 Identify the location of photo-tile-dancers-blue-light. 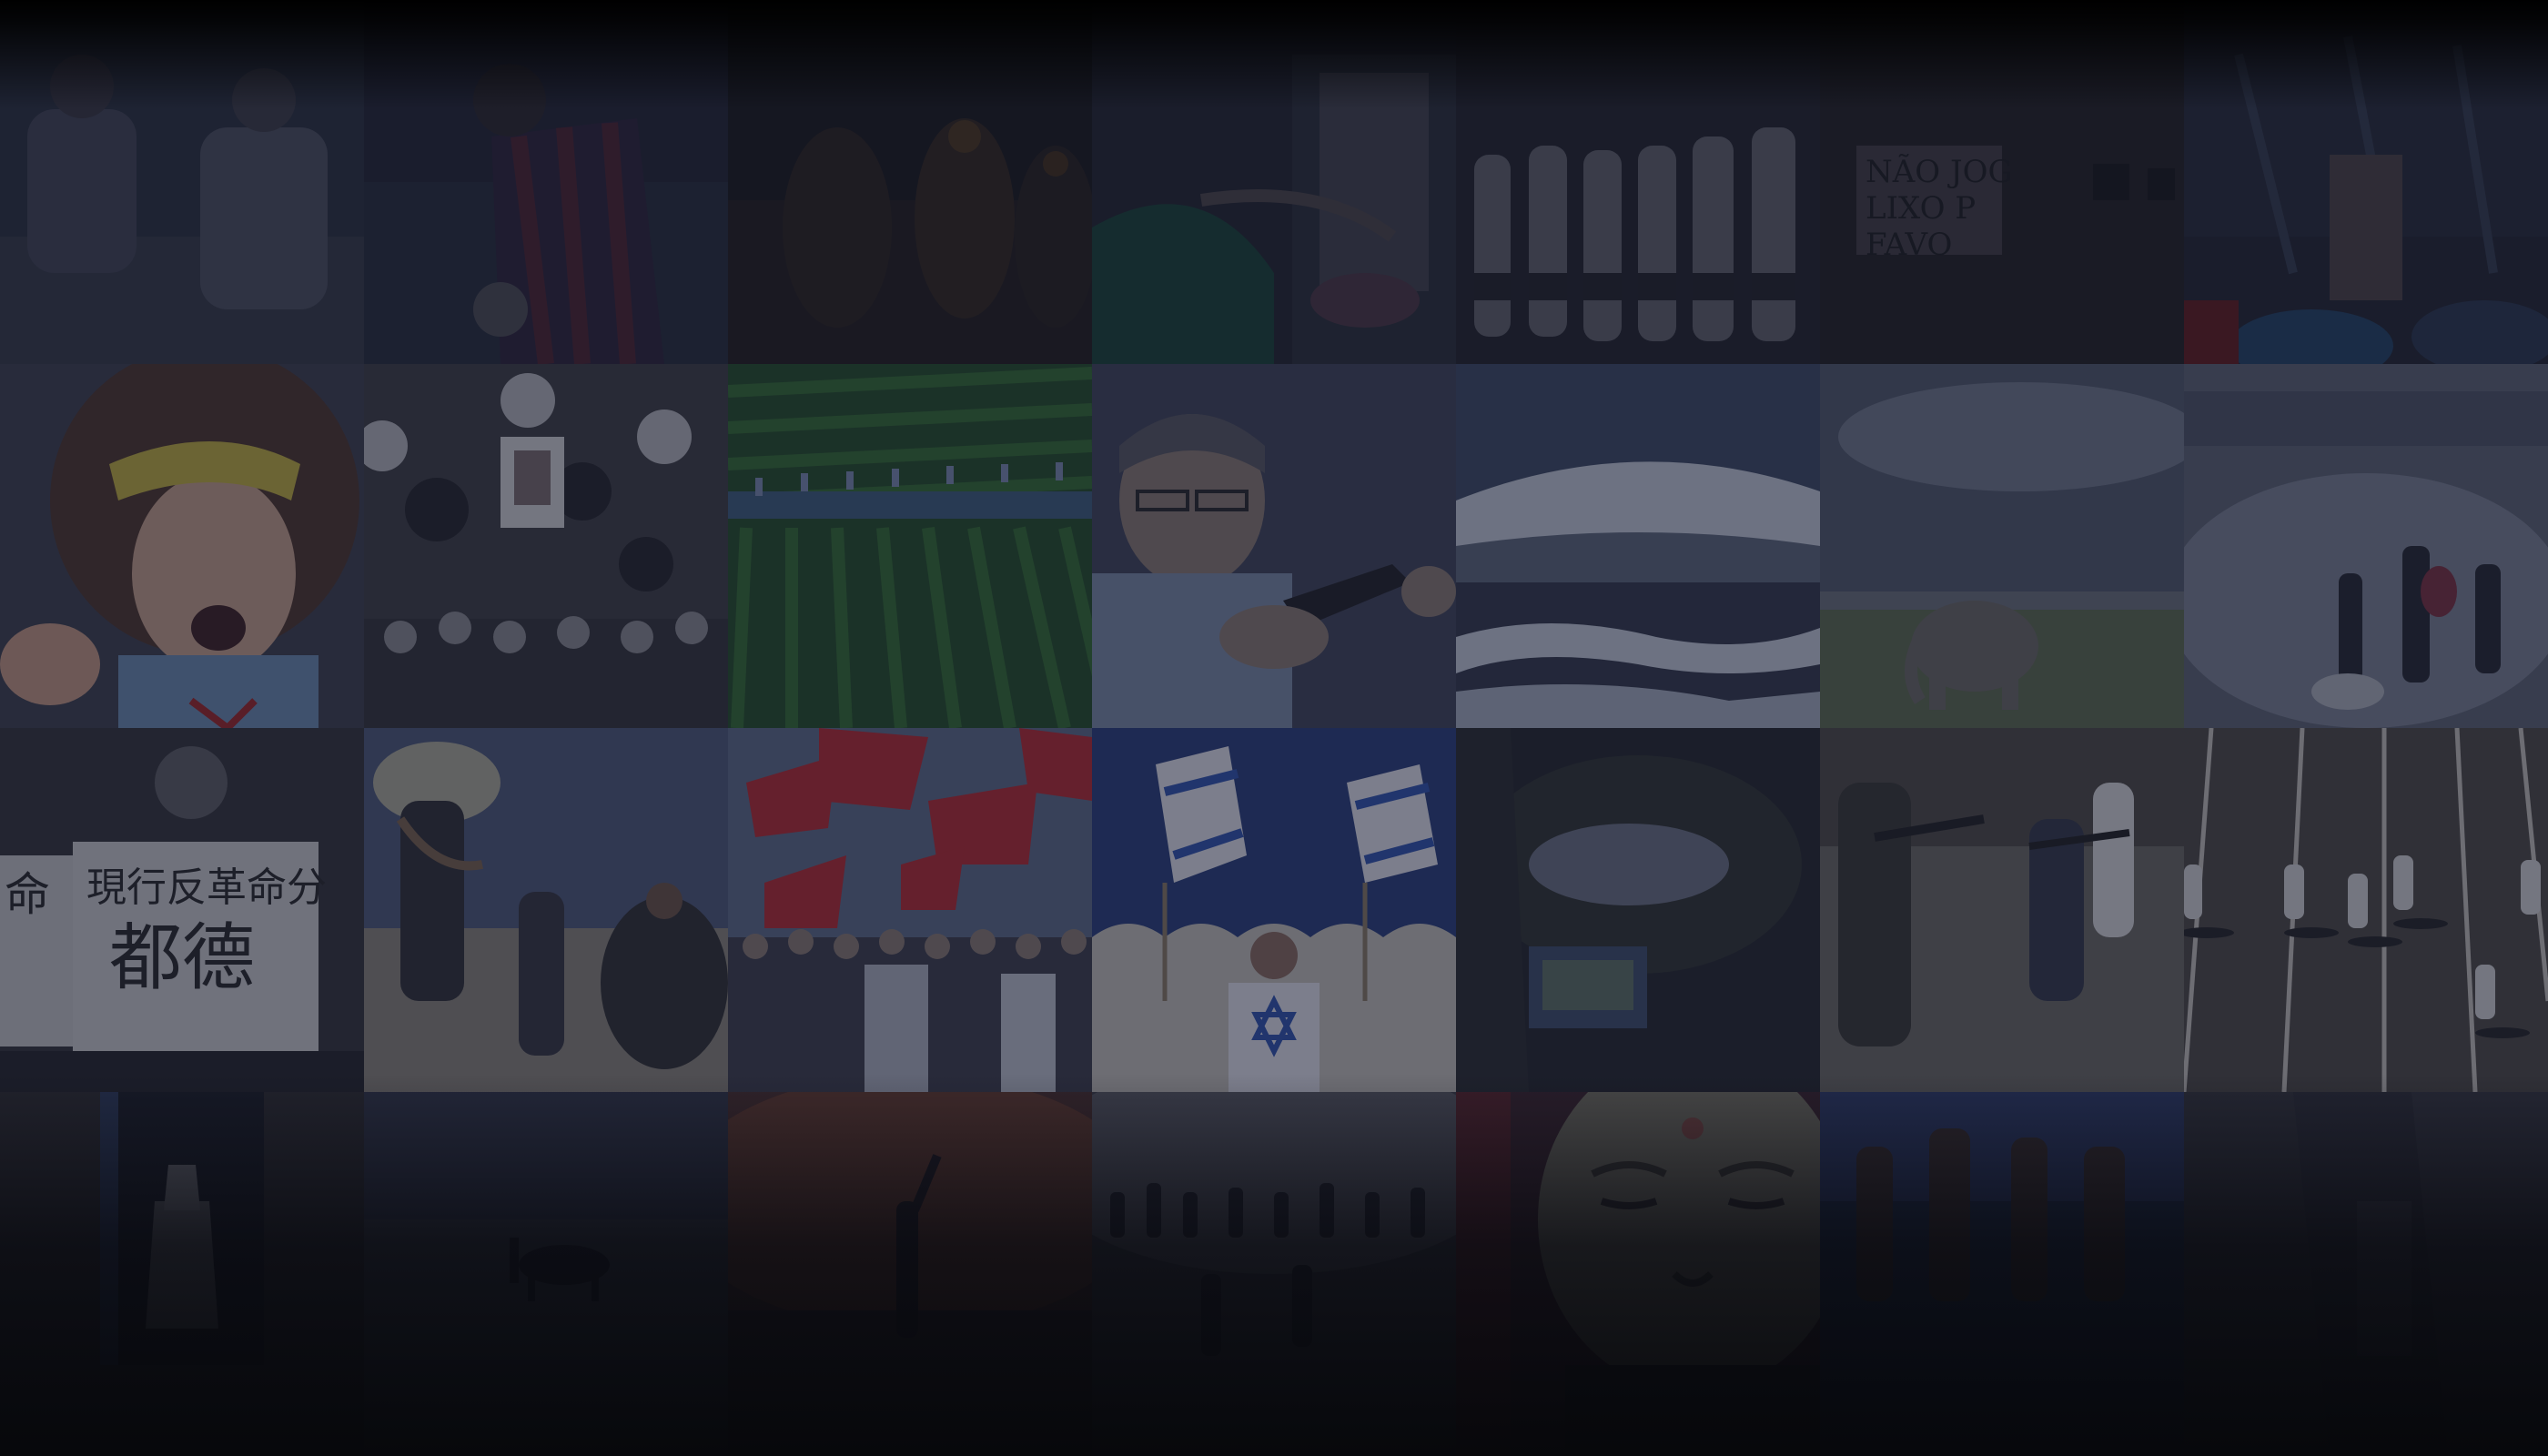
(2002, 1274).